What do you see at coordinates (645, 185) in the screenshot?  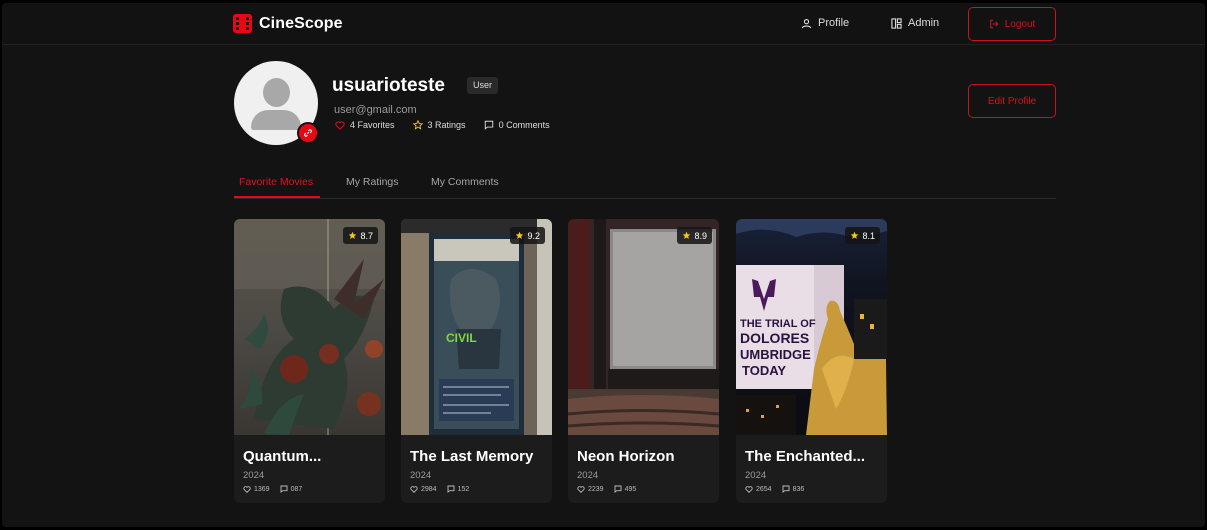 I see `profile-tabs: Favorite Movies My Ratings My Comments` at bounding box center [645, 185].